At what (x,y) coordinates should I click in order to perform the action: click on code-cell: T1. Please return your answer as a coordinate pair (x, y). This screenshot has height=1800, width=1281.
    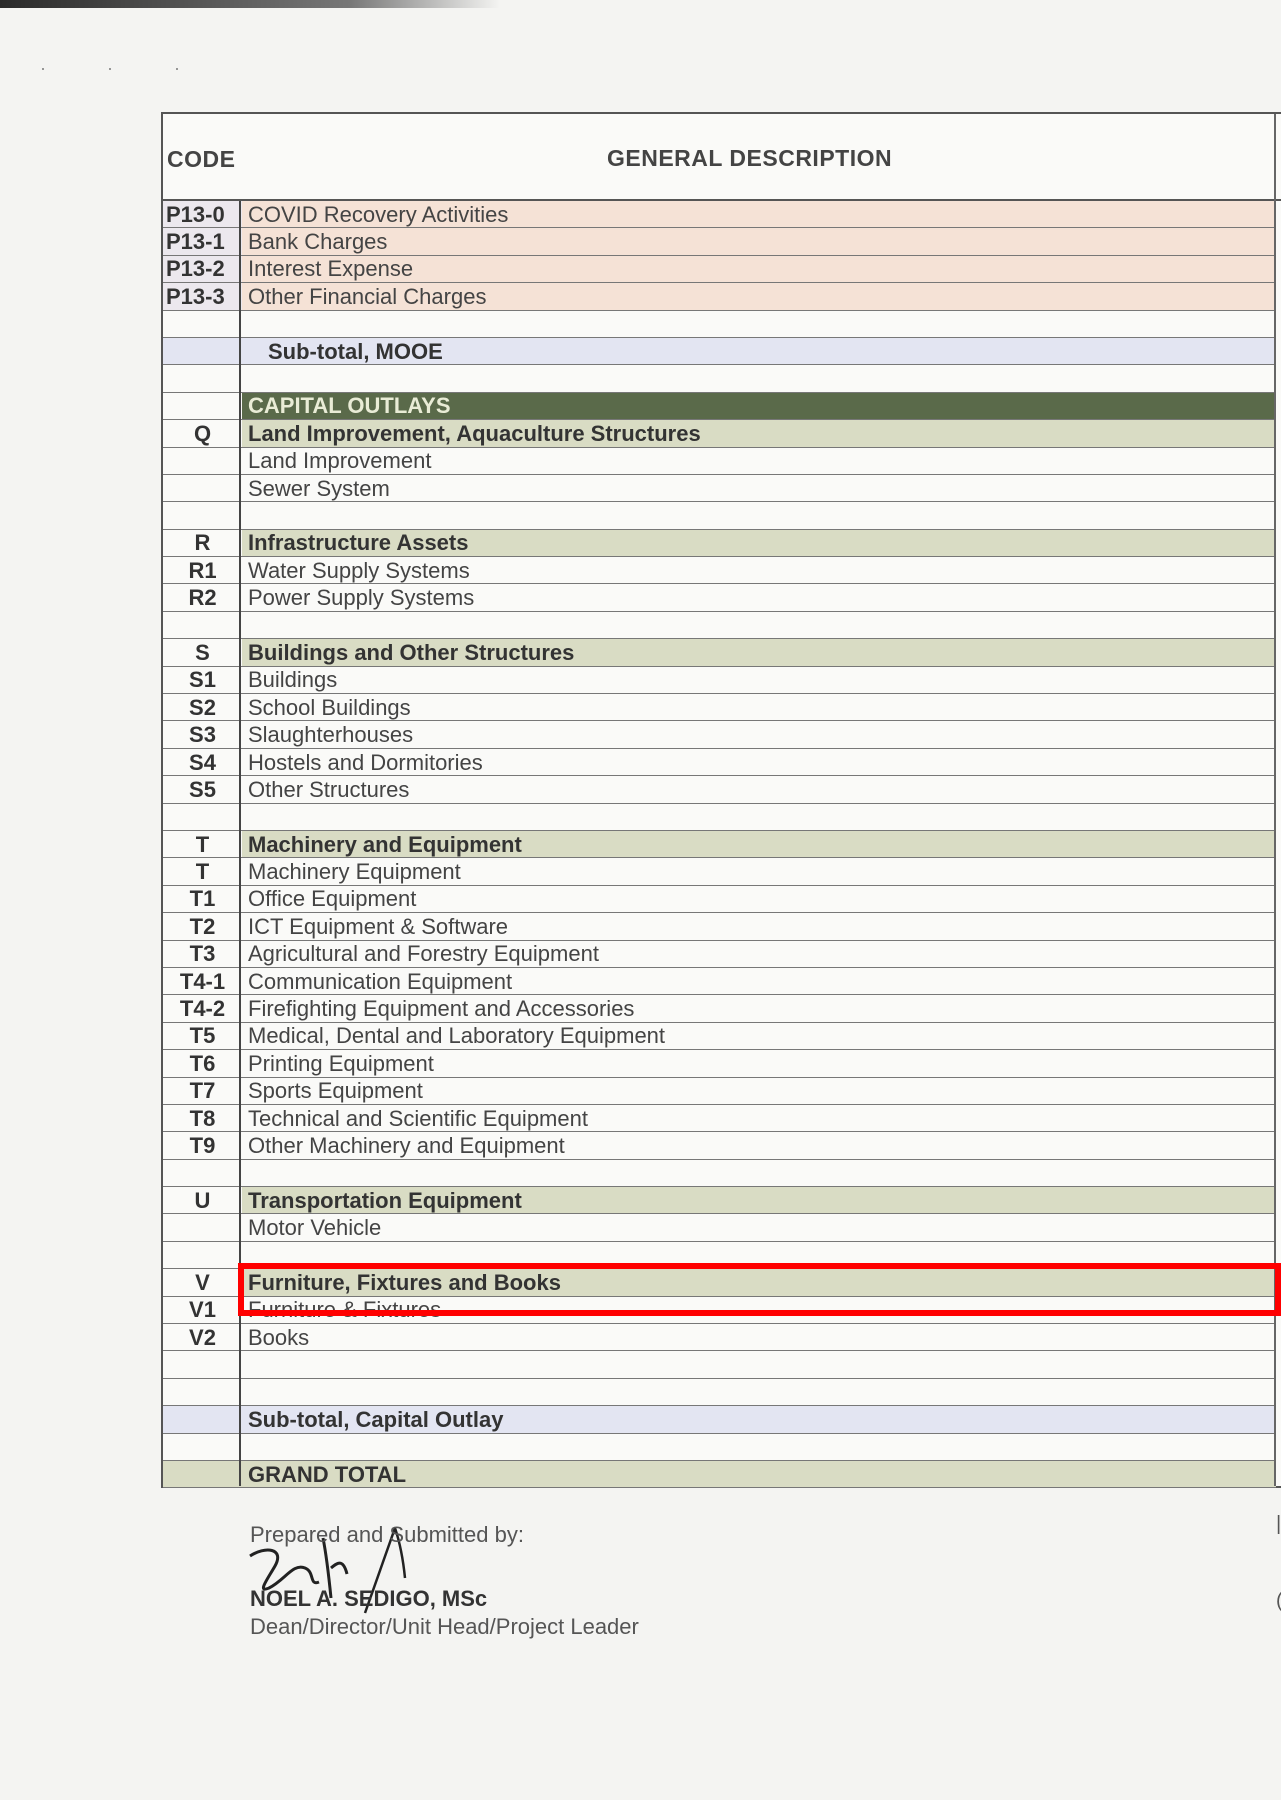
    Looking at the image, I should click on (202, 899).